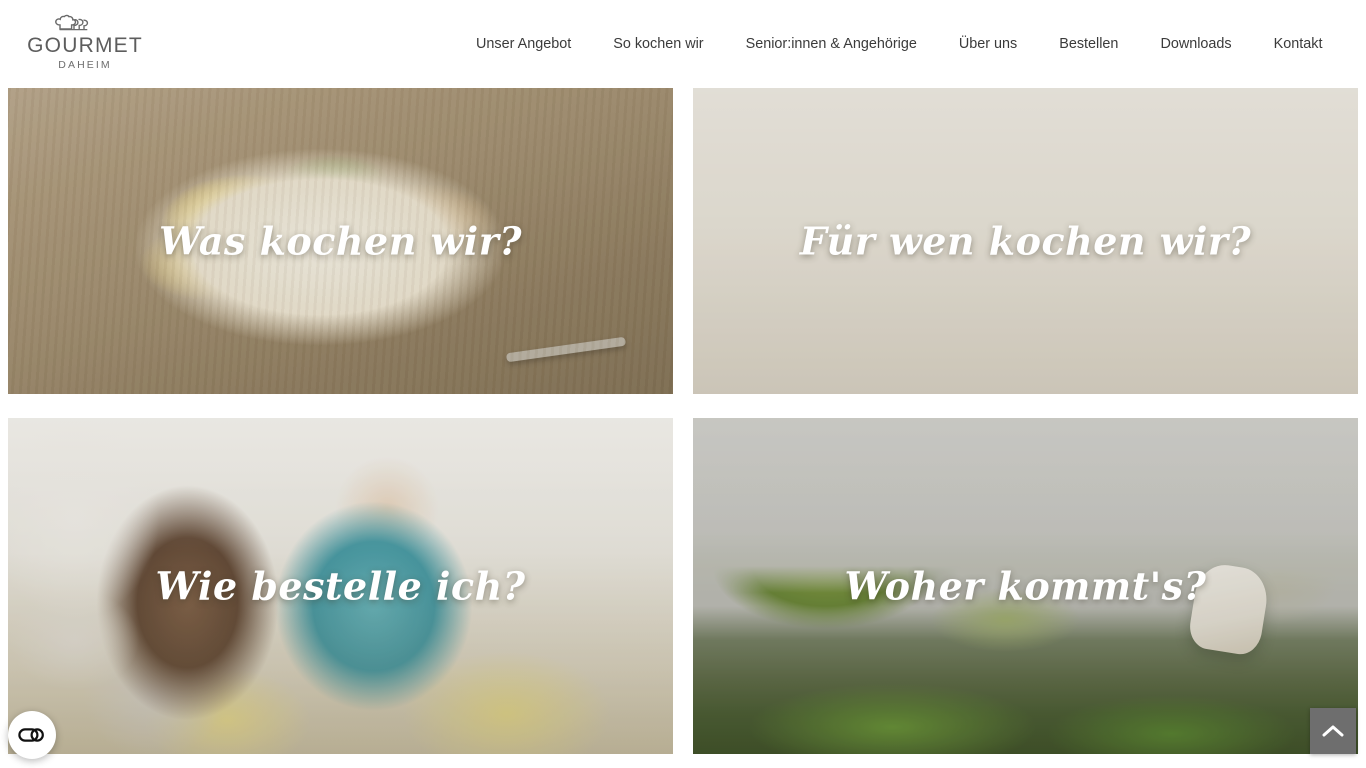 The height and width of the screenshot is (768, 1366). What do you see at coordinates (831, 43) in the screenshot?
I see `nav-item-seniorinnen: Senior:innen & Angehörige` at bounding box center [831, 43].